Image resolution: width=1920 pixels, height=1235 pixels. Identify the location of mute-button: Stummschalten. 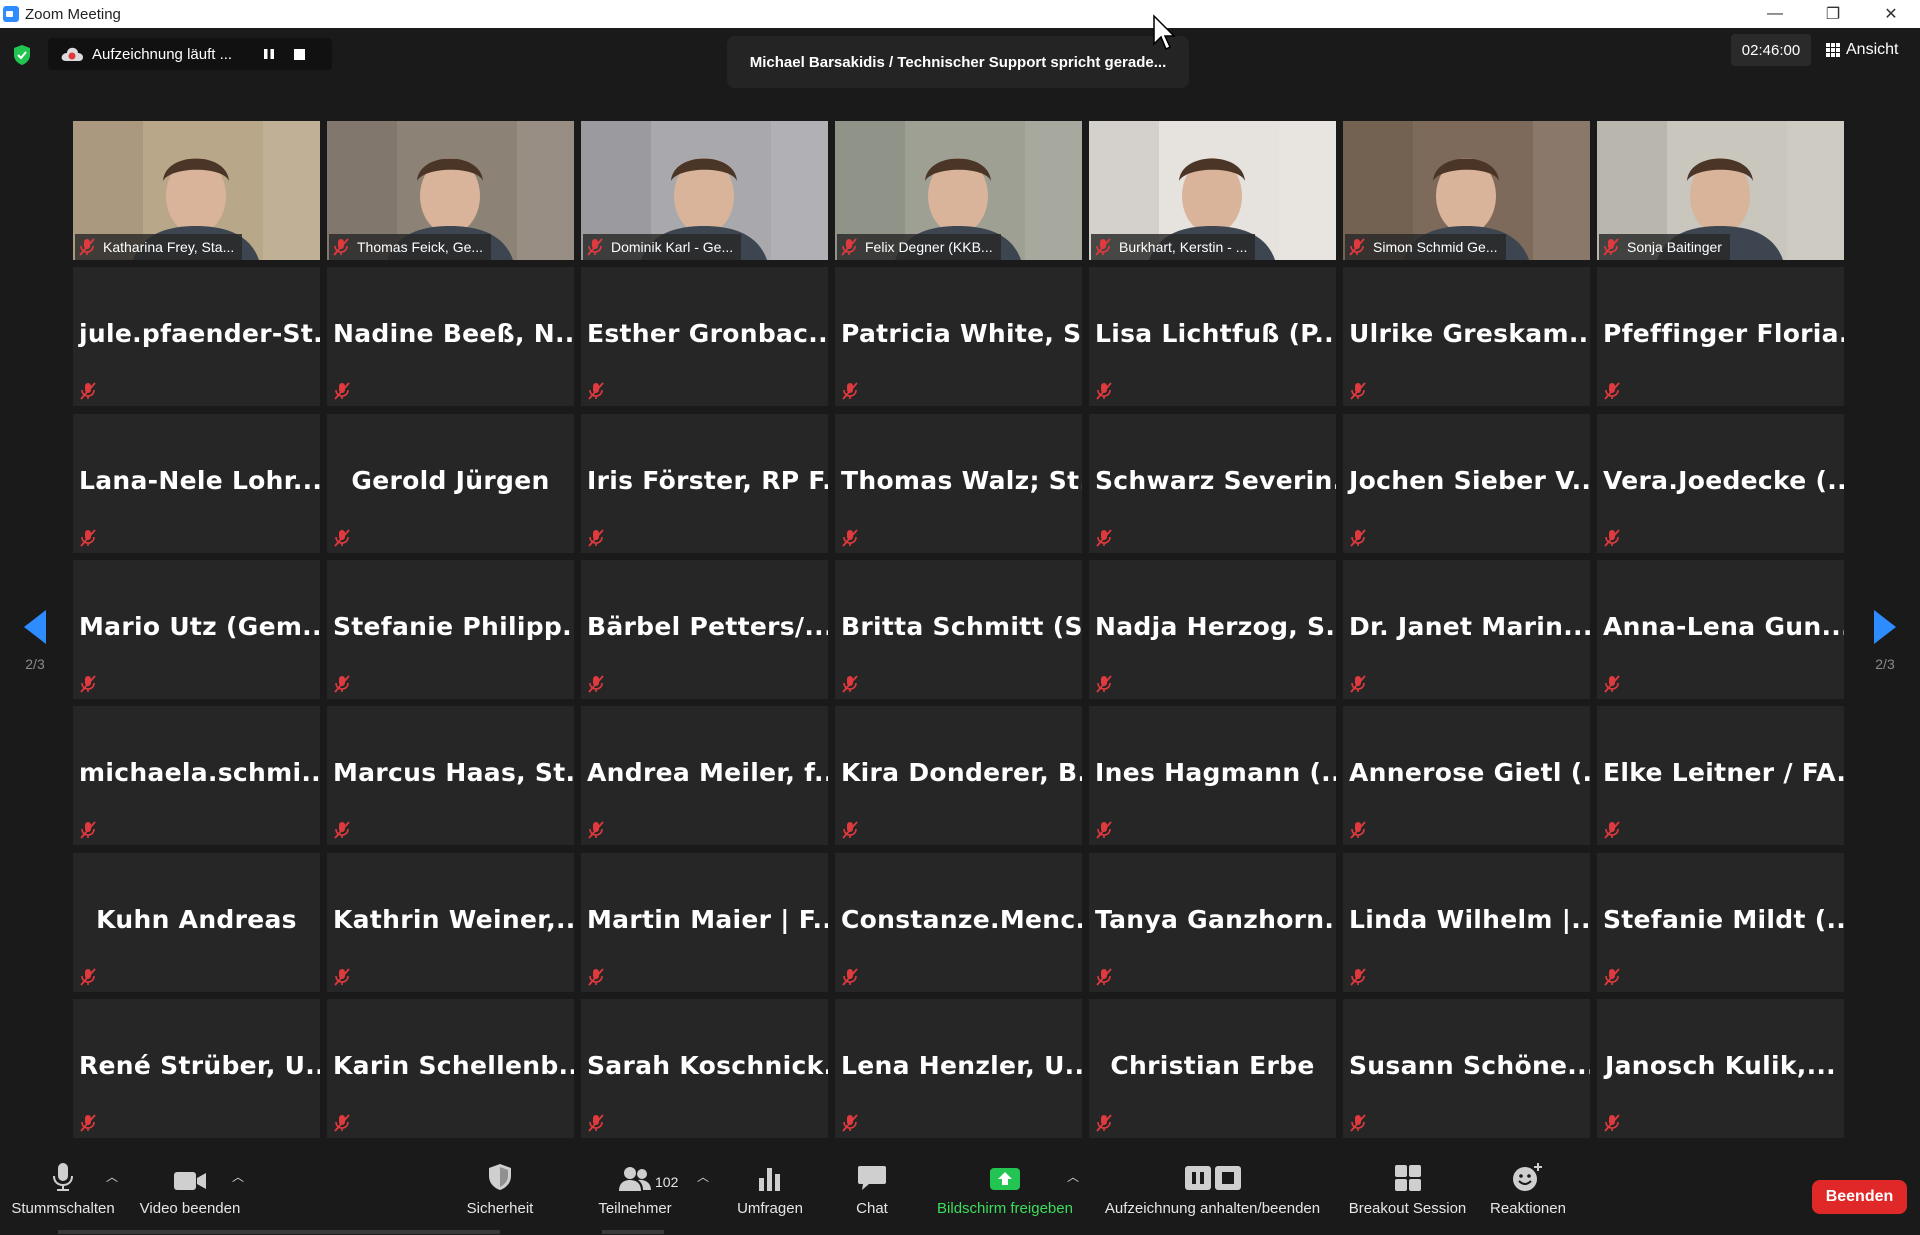
(63, 1192).